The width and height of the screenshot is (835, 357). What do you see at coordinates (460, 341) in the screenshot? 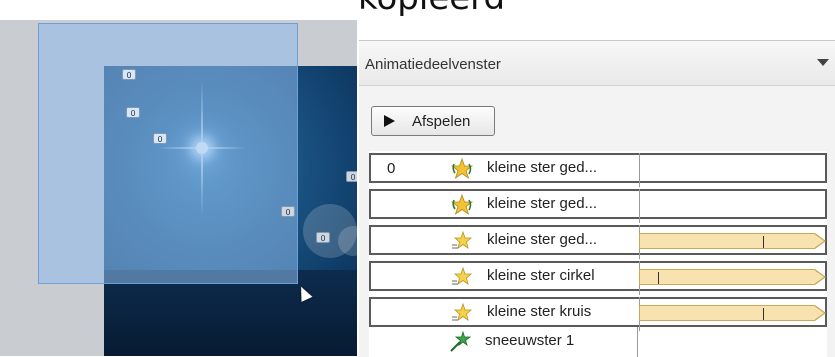
I see `entrance-star-icon` at bounding box center [460, 341].